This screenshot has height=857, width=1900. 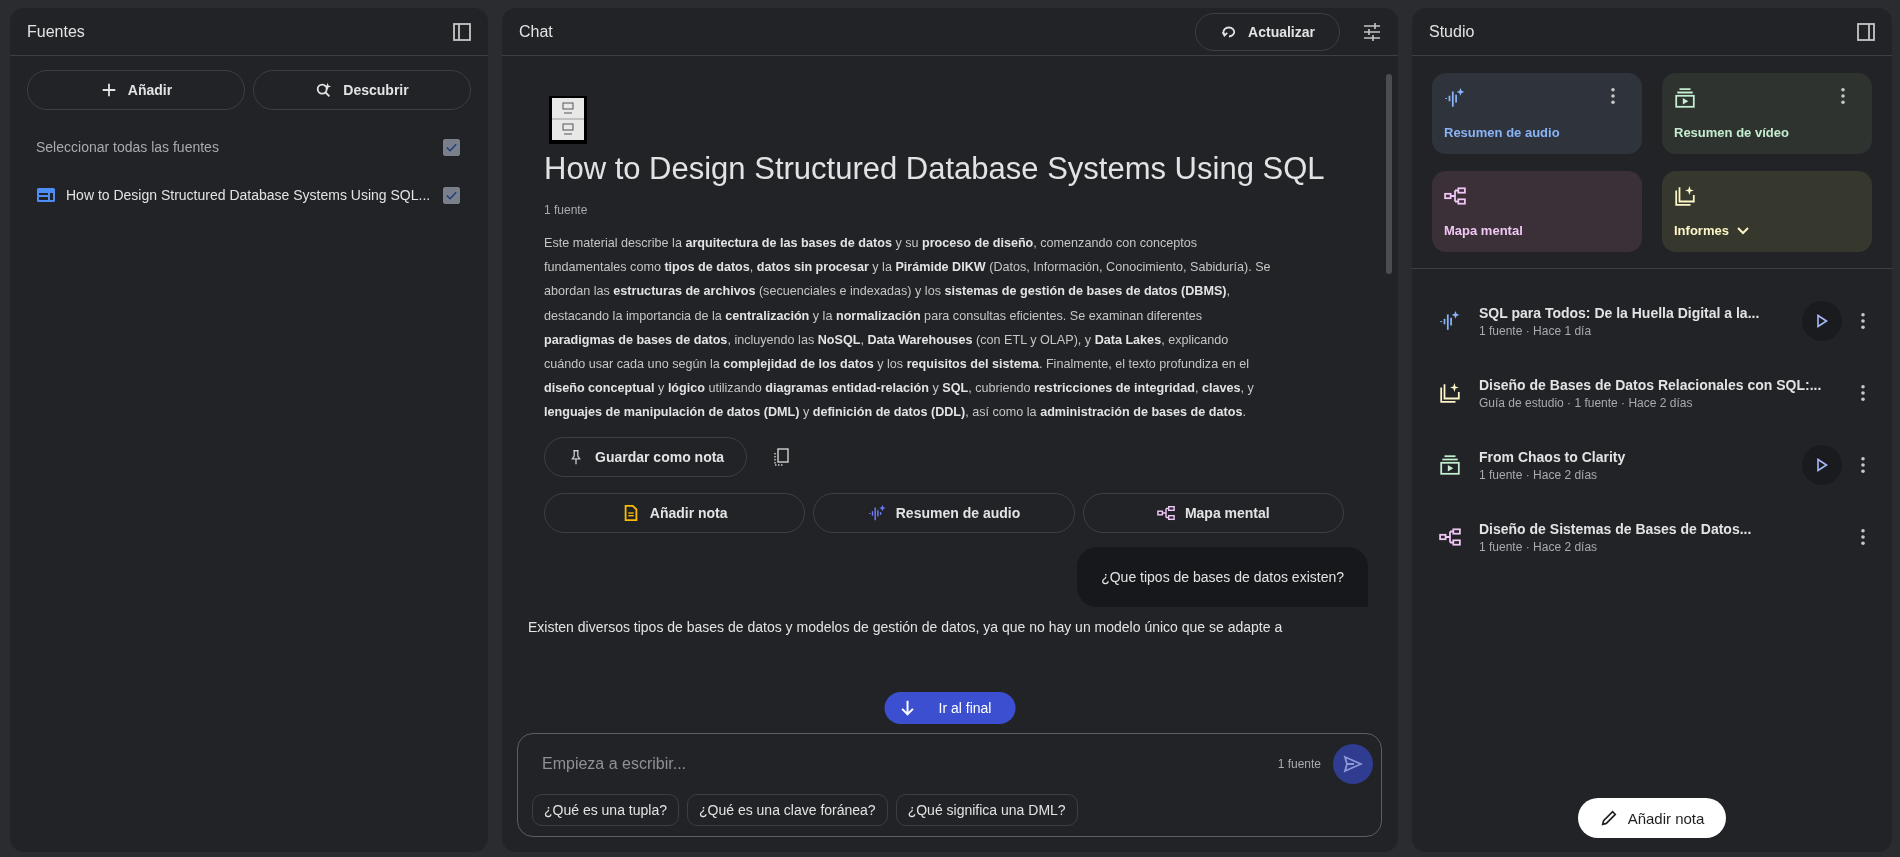 What do you see at coordinates (1767, 211) in the screenshot?
I see `studio-tile: Informes` at bounding box center [1767, 211].